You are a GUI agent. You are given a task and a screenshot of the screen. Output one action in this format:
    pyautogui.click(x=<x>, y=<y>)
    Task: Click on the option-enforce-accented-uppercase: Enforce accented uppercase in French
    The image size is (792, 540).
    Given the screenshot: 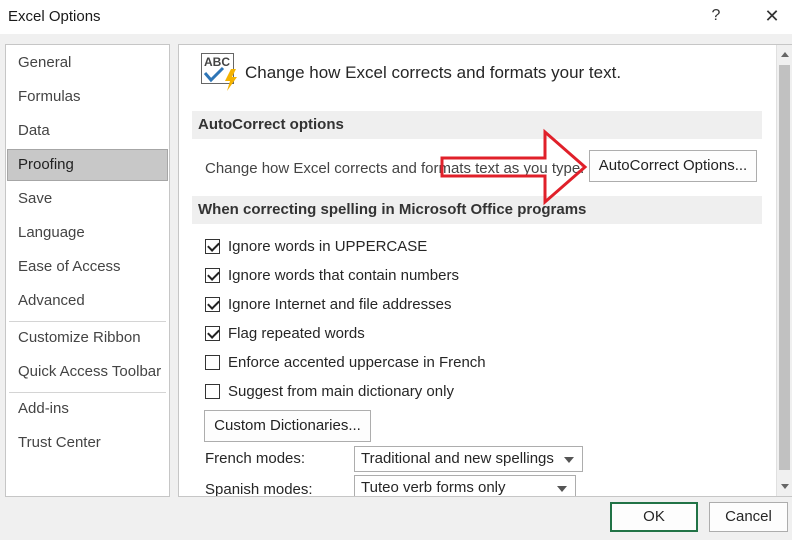 What is the action you would take?
    pyautogui.click(x=345, y=362)
    